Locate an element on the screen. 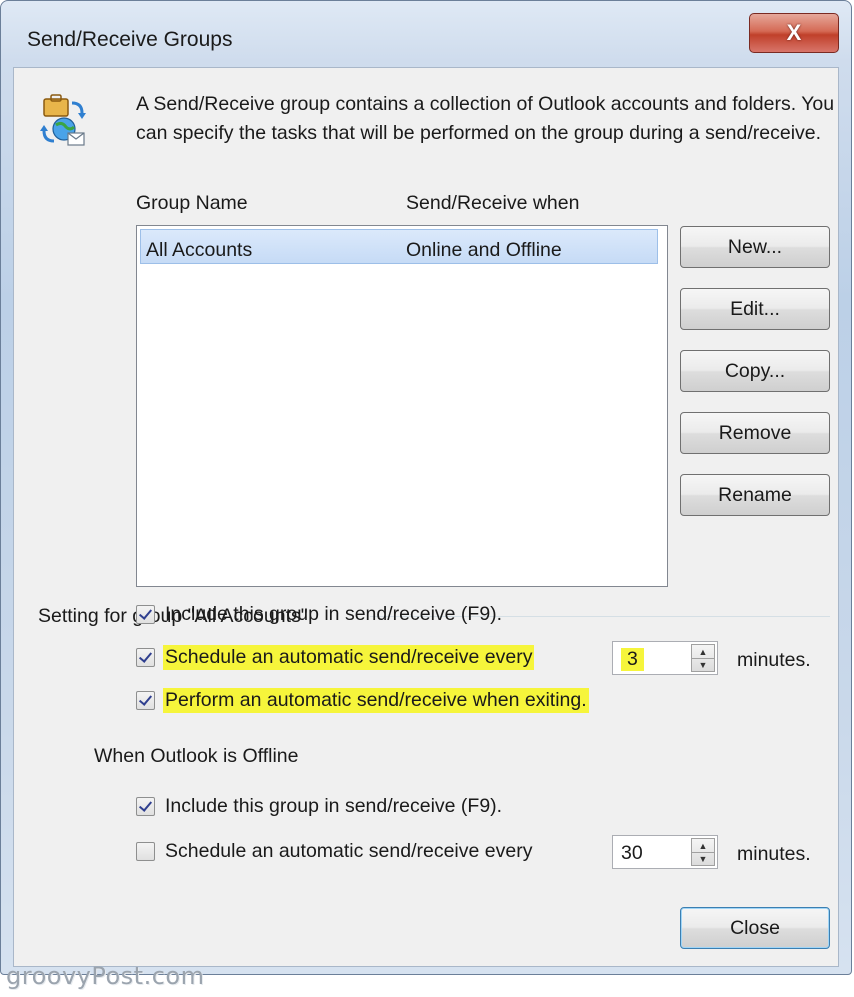  online-include-option: Include this group in send/receive (F9). is located at coordinates (320, 614).